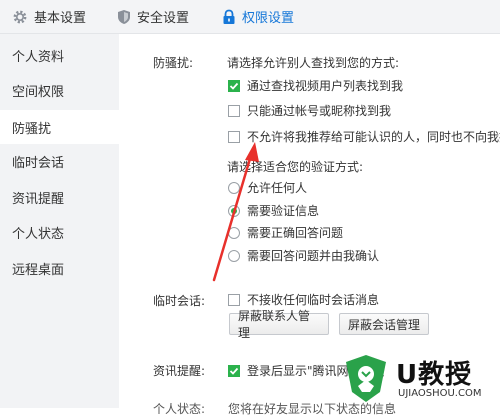 The height and width of the screenshot is (417, 500). I want to click on option-label: 需要验证信息, so click(283, 211).